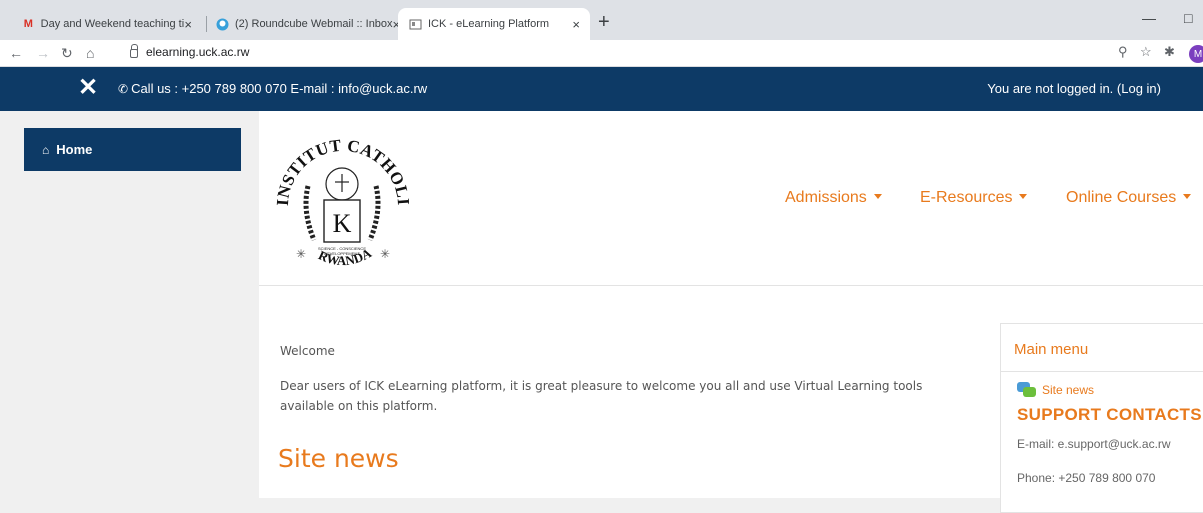 This screenshot has width=1203, height=513. I want to click on block-title: Main menu, so click(1051, 349).